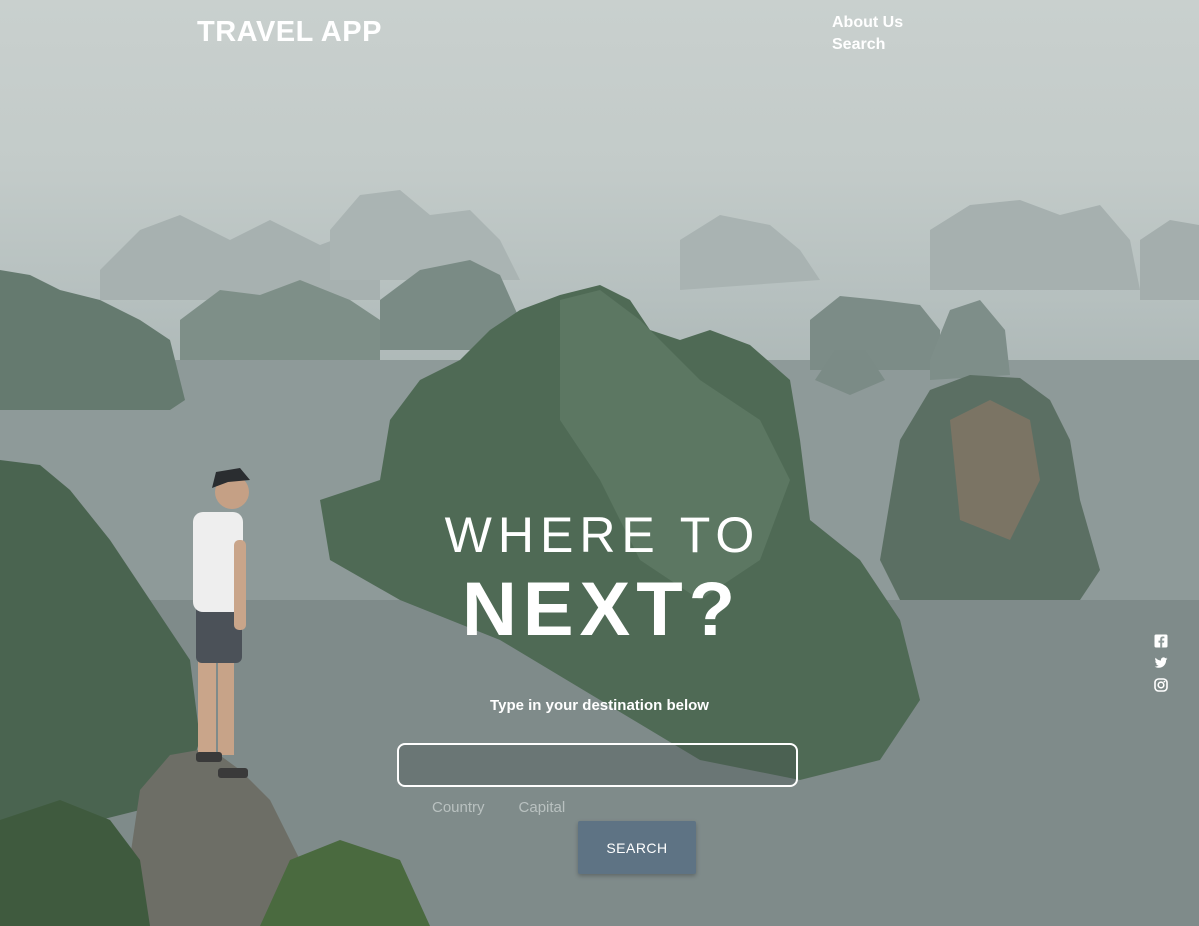 This screenshot has width=1199, height=926. What do you see at coordinates (867, 45) in the screenshot?
I see `nav-link-search: Search` at bounding box center [867, 45].